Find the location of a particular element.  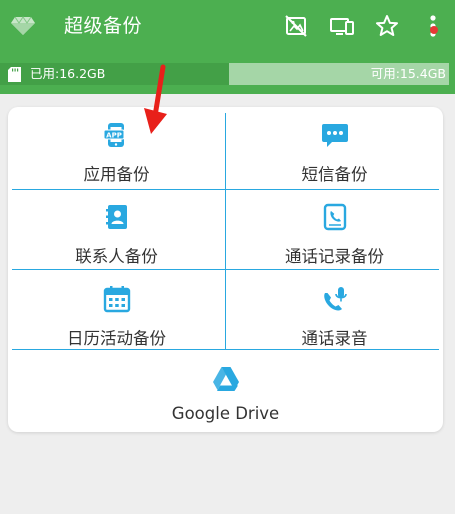

device-switch-button is located at coordinates (342, 26).